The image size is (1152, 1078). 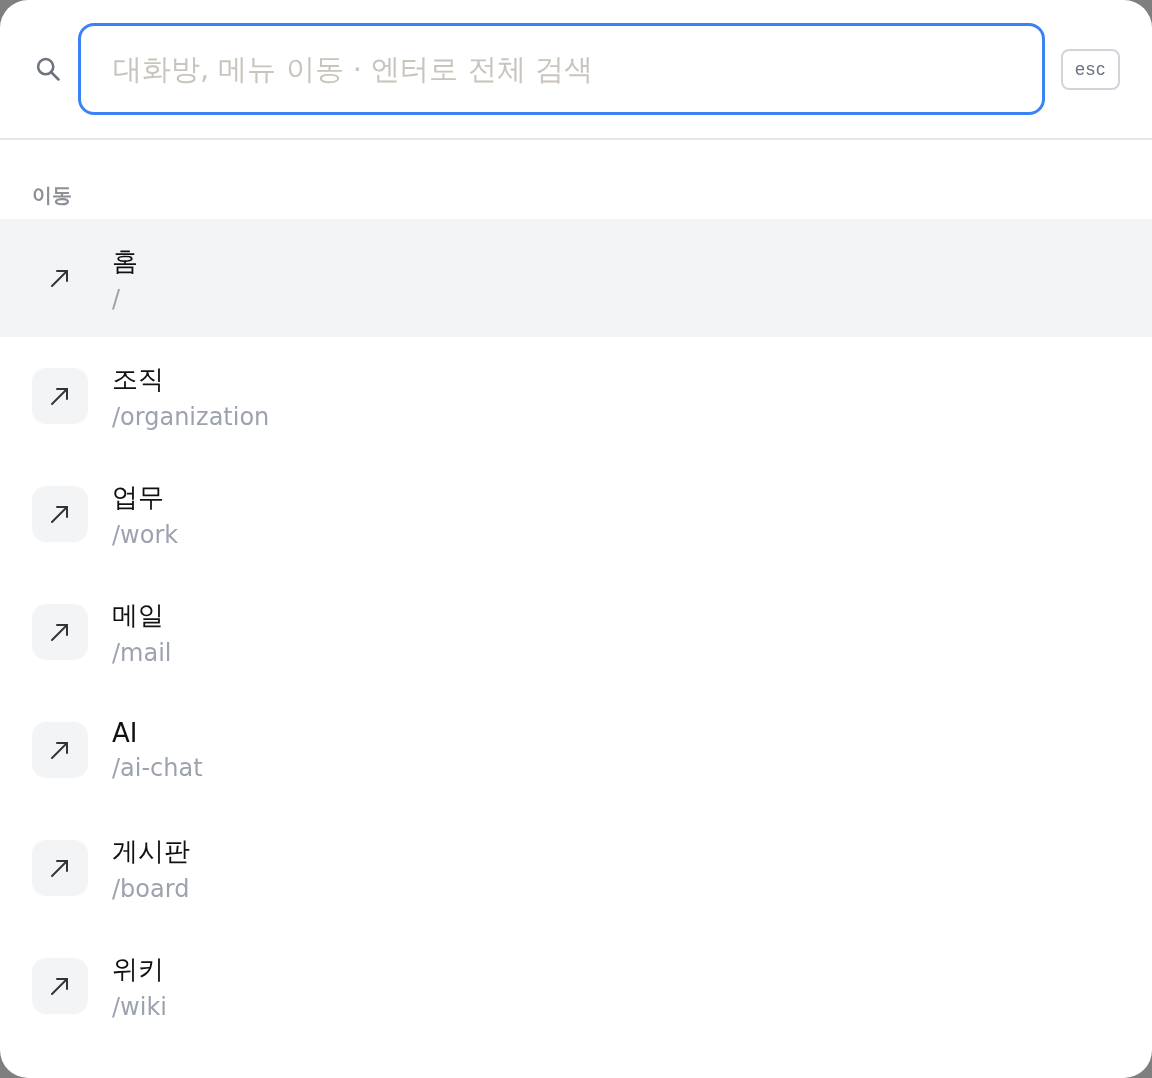 I want to click on item-title: 게시판, so click(x=151, y=851).